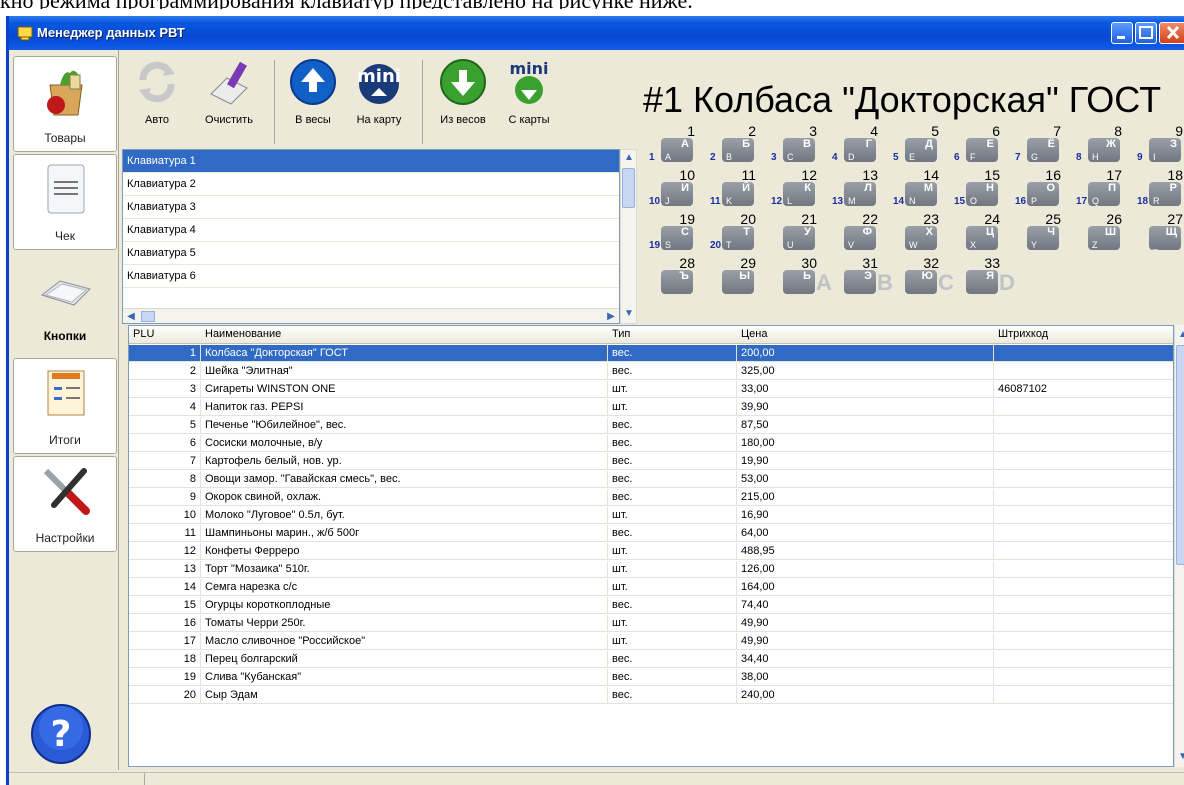 This screenshot has height=785, width=1184. Describe the element at coordinates (143, 334) in the screenshot. I see `column-header-plu: PLU` at that location.